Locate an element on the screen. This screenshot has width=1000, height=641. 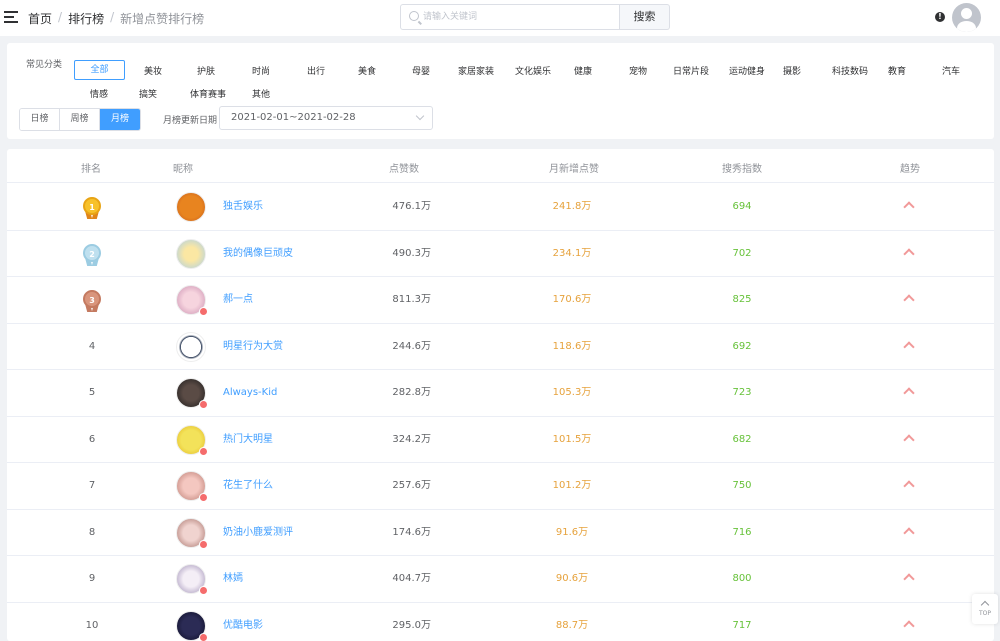
index-cell: 682 is located at coordinates (742, 439).